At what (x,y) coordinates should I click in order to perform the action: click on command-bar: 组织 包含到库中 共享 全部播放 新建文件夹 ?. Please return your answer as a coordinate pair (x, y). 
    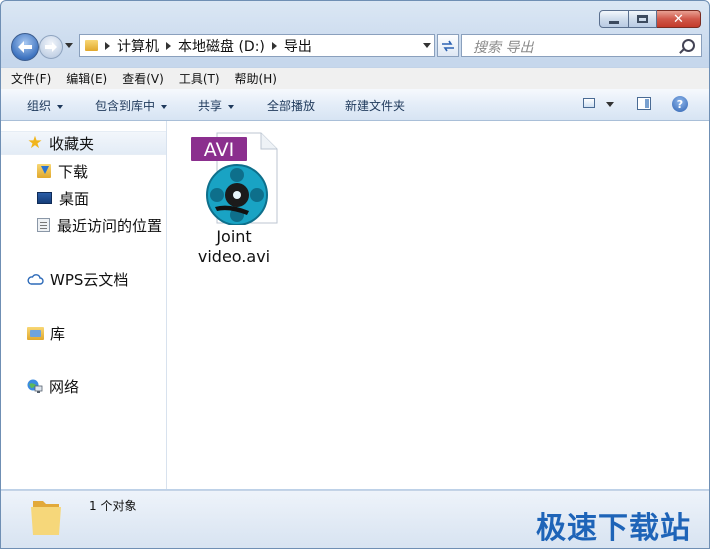
    Looking at the image, I should click on (355, 105).